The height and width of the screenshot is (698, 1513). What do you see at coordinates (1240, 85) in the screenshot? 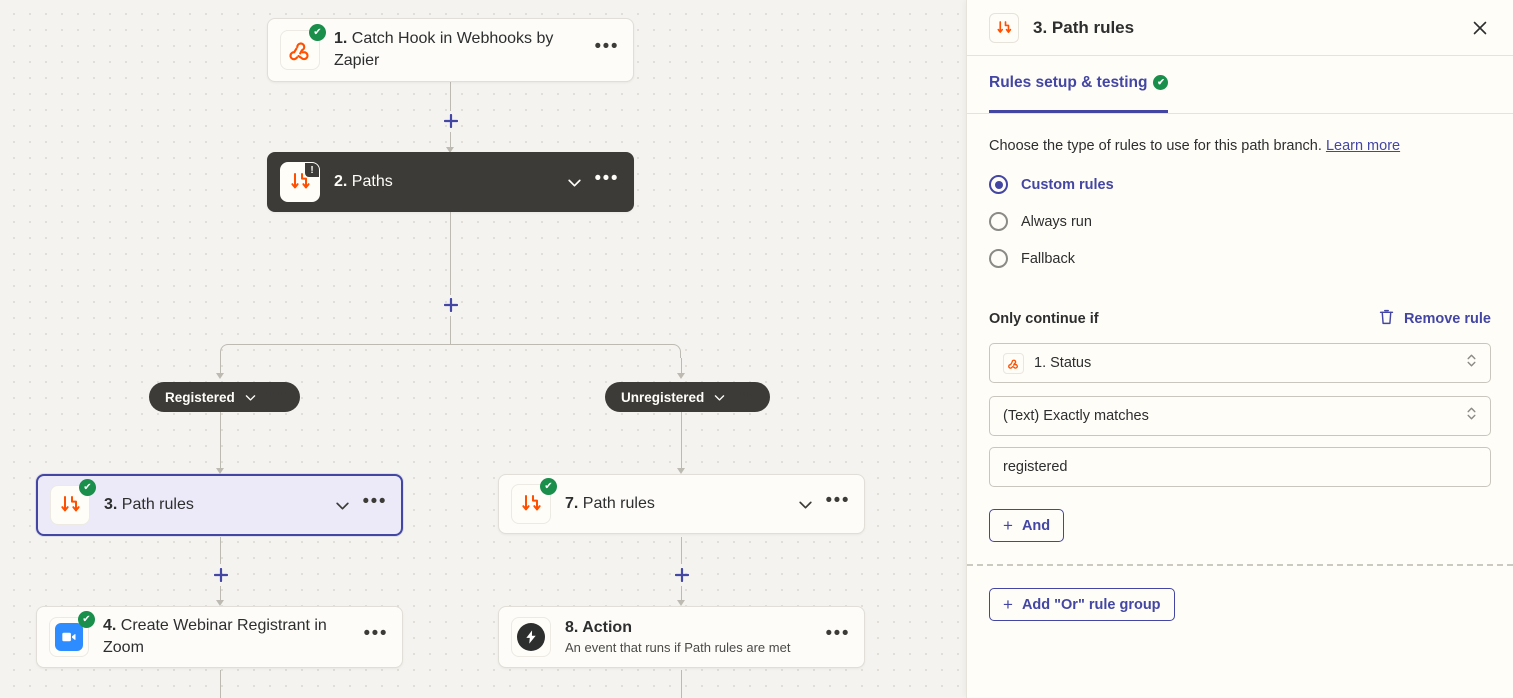
I see `panel-tabs: Rules setup & testing ✔` at bounding box center [1240, 85].